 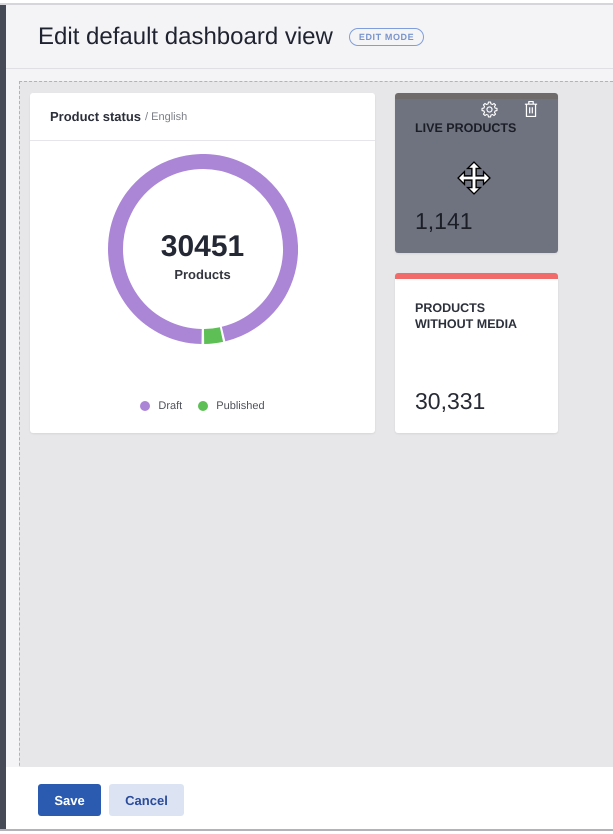 I want to click on trash-icon, so click(x=531, y=109).